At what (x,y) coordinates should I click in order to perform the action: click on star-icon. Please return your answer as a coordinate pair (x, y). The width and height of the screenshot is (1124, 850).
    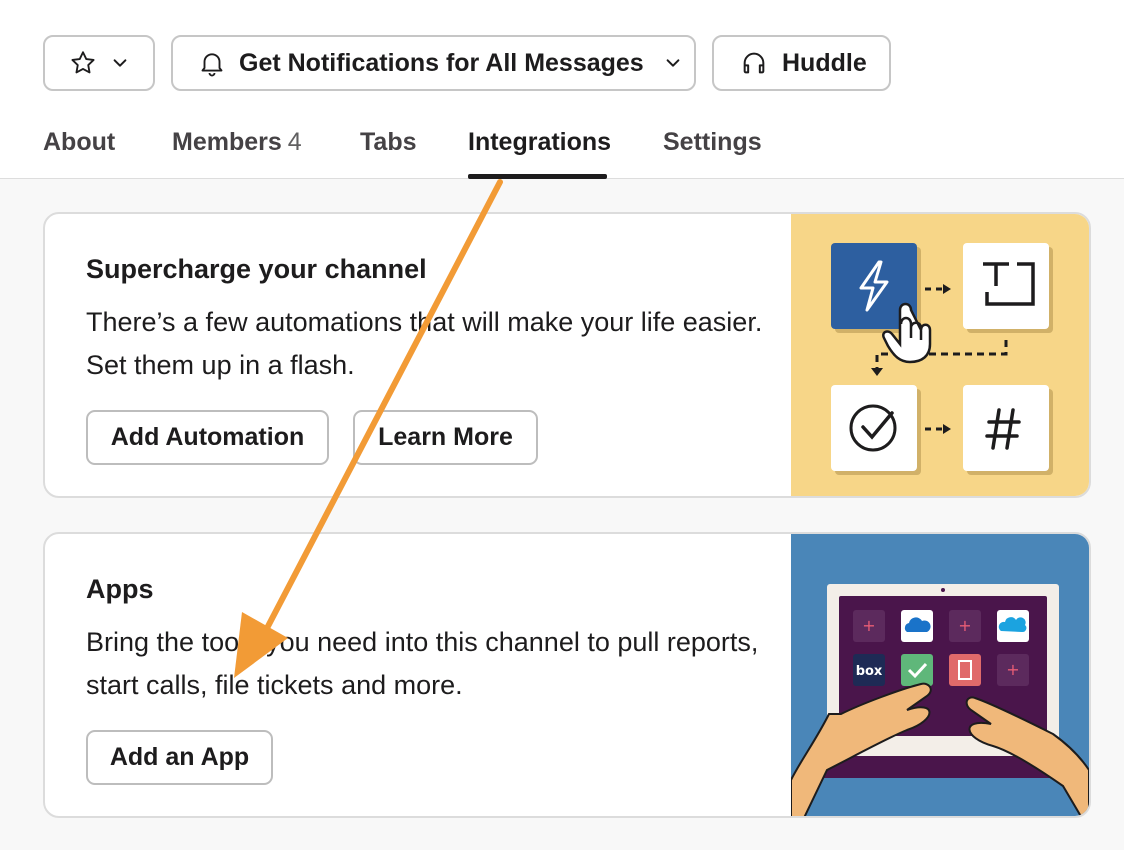
    Looking at the image, I should click on (83, 62).